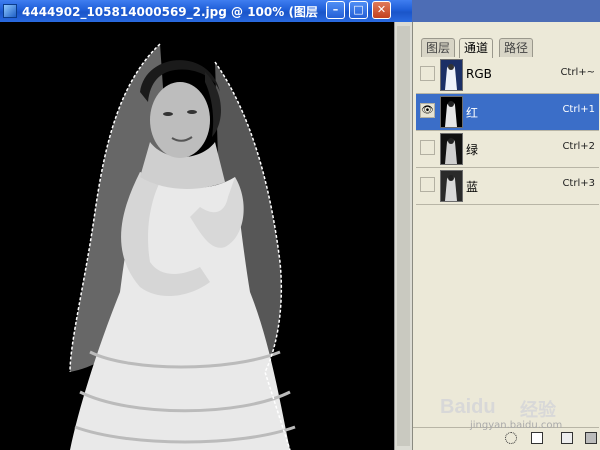  What do you see at coordinates (578, 109) in the screenshot?
I see `channel-shortcut: Ctrl+1` at bounding box center [578, 109].